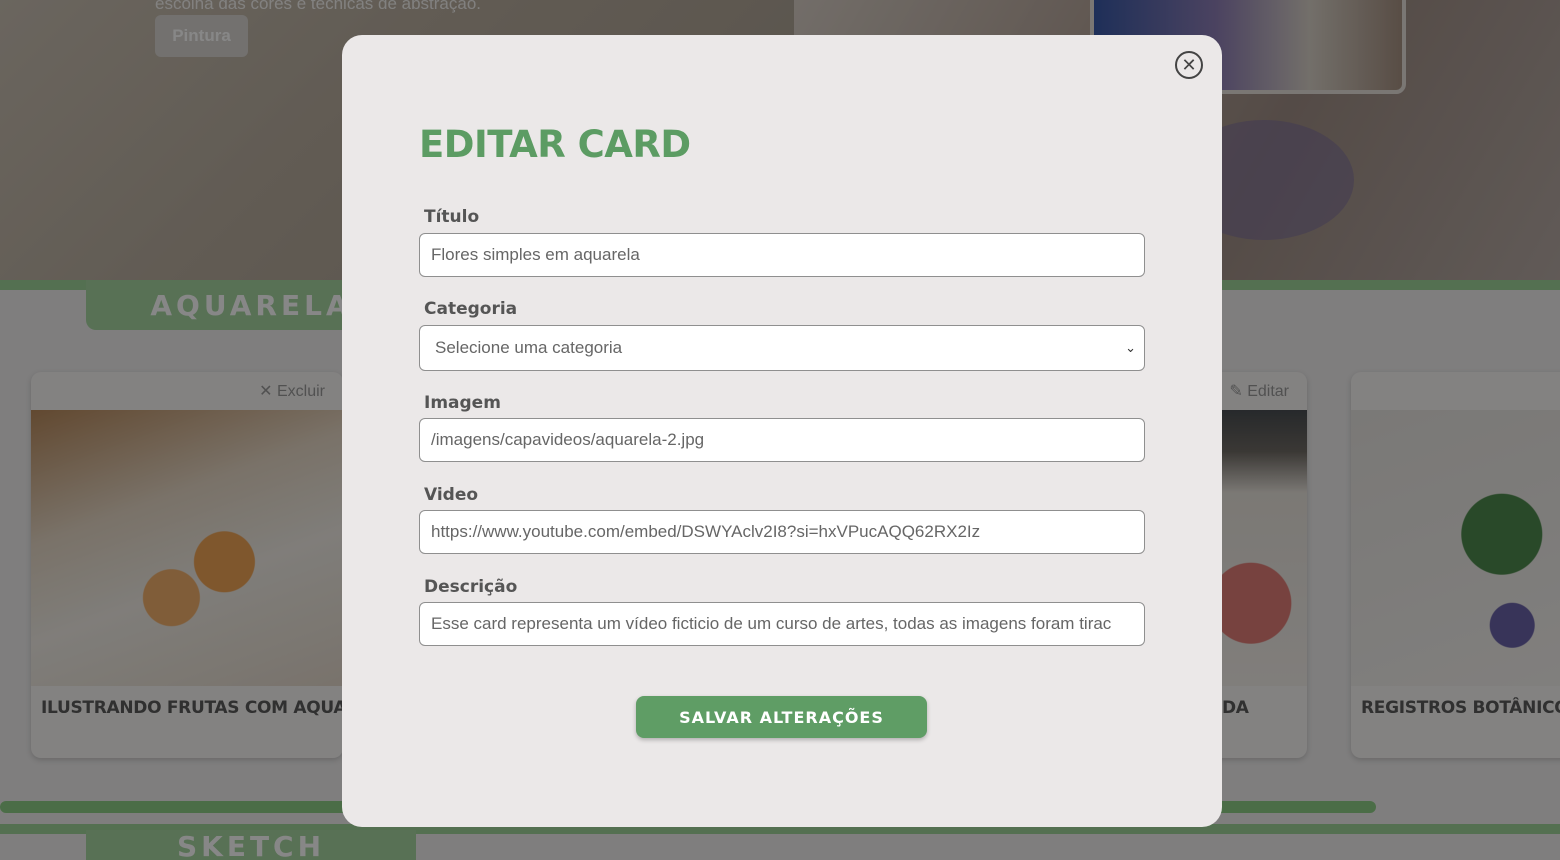 The height and width of the screenshot is (860, 1560). What do you see at coordinates (782, 348) in the screenshot?
I see `categoria-select: Selecione uma categoria ⌄` at bounding box center [782, 348].